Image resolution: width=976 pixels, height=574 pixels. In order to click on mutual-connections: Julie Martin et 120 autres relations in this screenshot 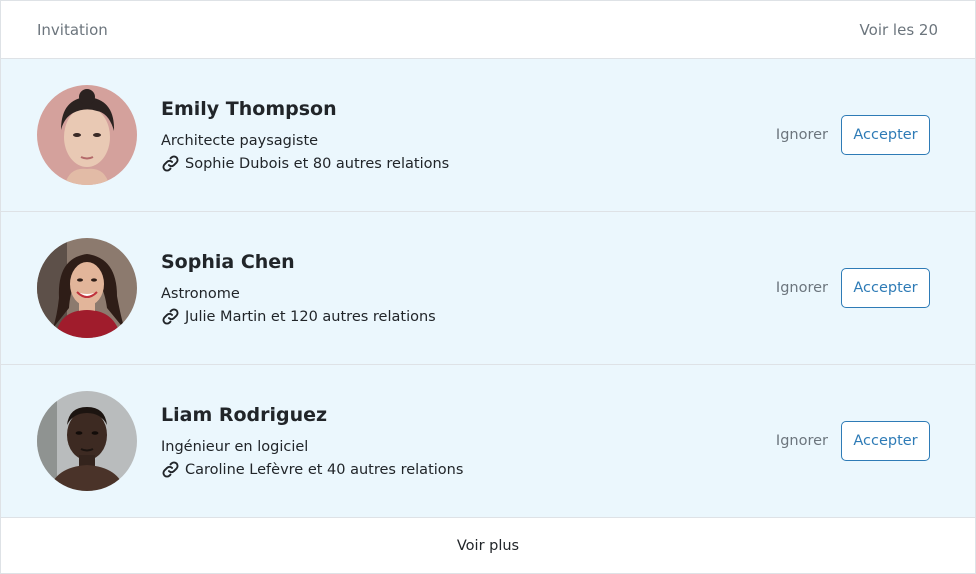, I will do `click(468, 317)`.